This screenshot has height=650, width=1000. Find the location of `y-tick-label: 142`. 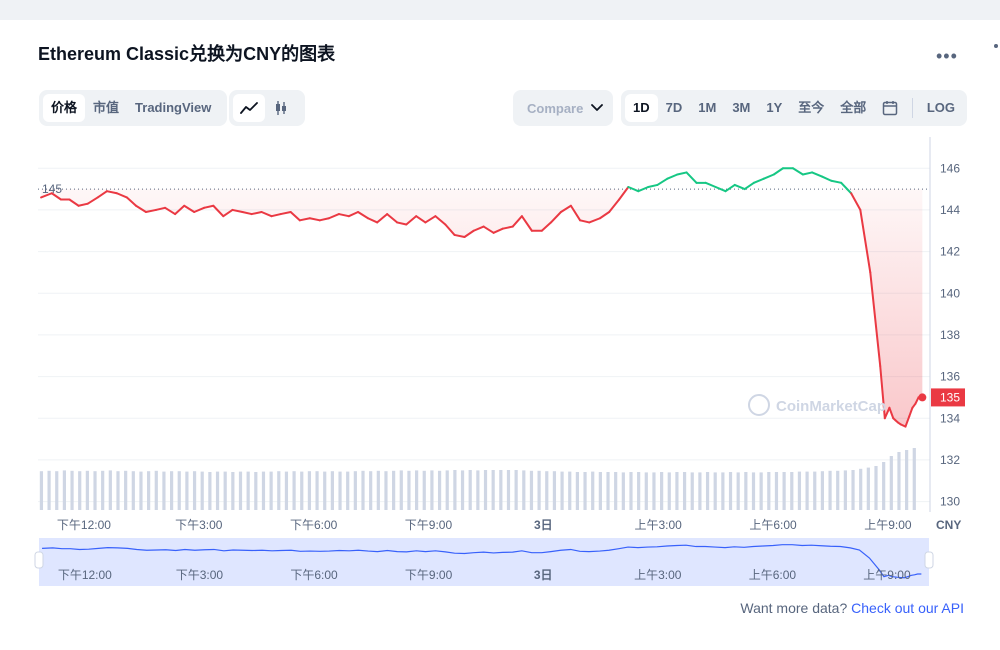

y-tick-label: 142 is located at coordinates (950, 252).